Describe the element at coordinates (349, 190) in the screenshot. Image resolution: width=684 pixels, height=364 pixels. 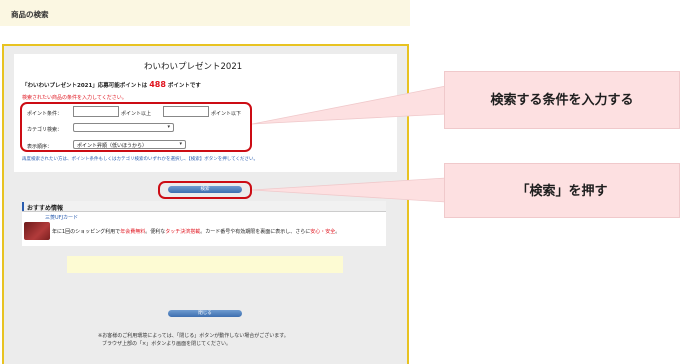
I see `press-connector` at that location.